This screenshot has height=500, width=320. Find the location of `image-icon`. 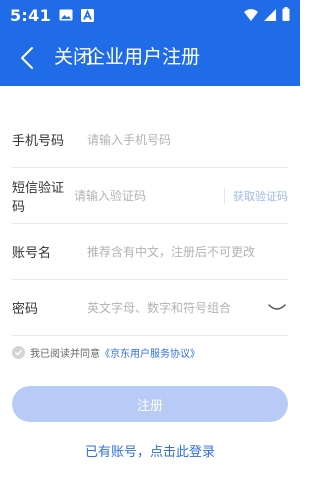

image-icon is located at coordinates (66, 15).